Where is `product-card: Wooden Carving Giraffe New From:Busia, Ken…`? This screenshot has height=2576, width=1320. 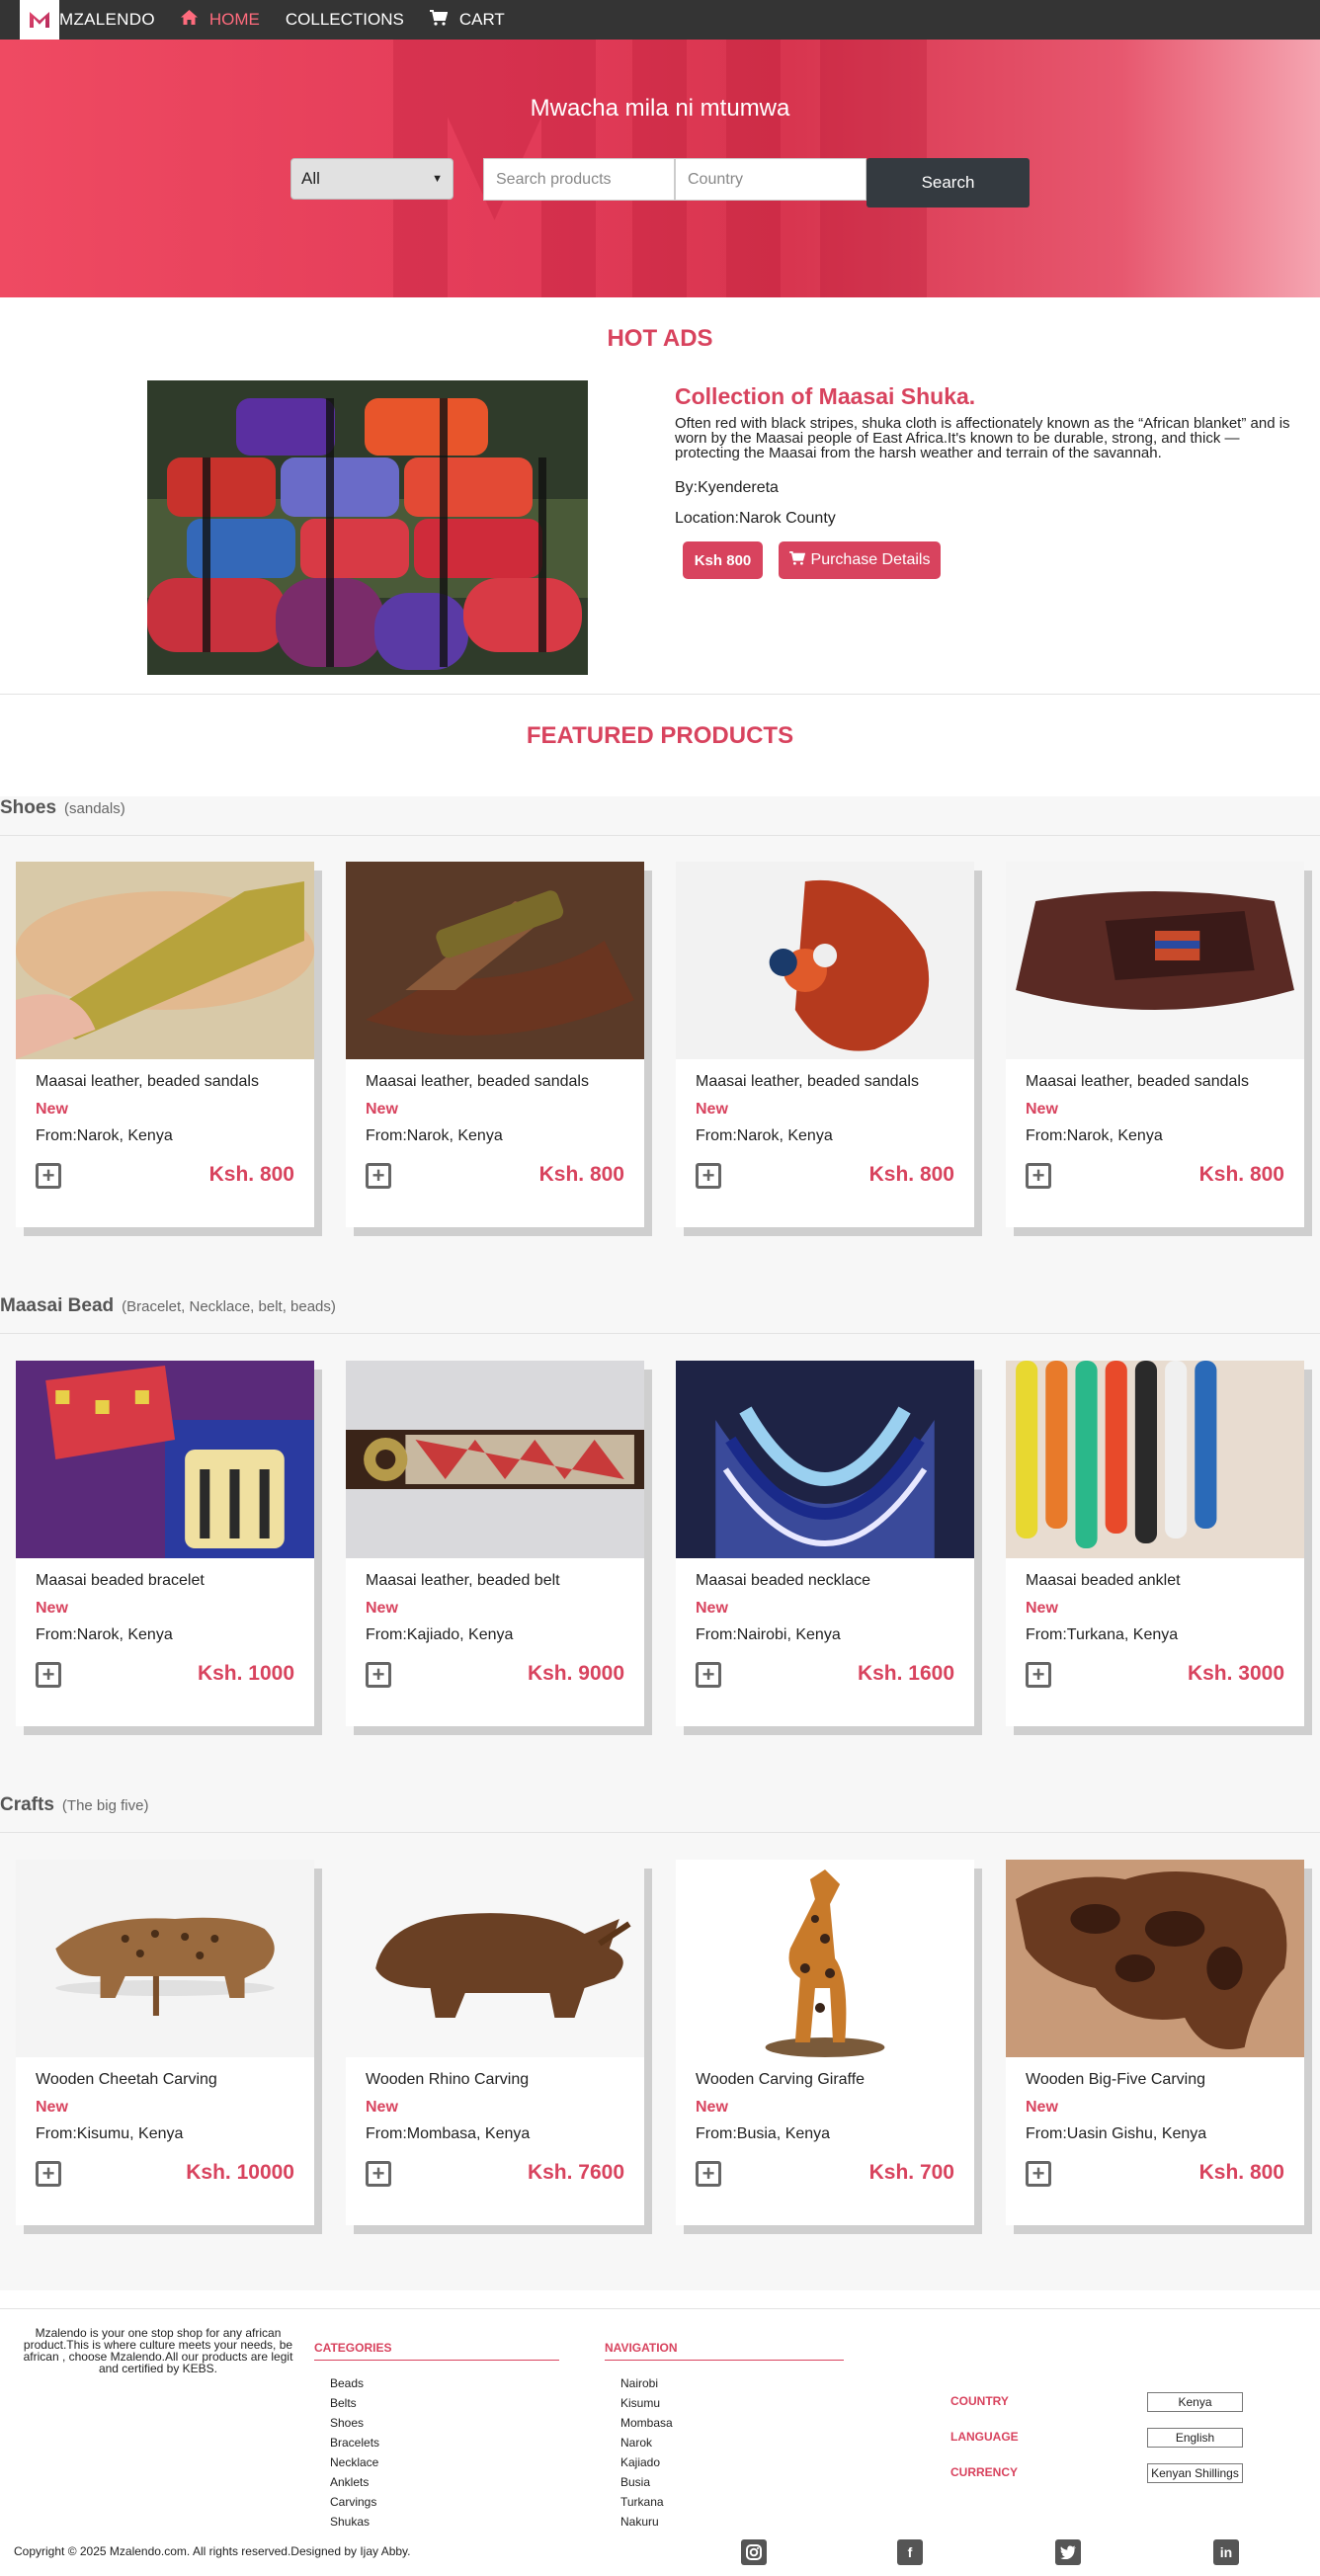 product-card: Wooden Carving Giraffe New From:Busia, Ken… is located at coordinates (825, 2042).